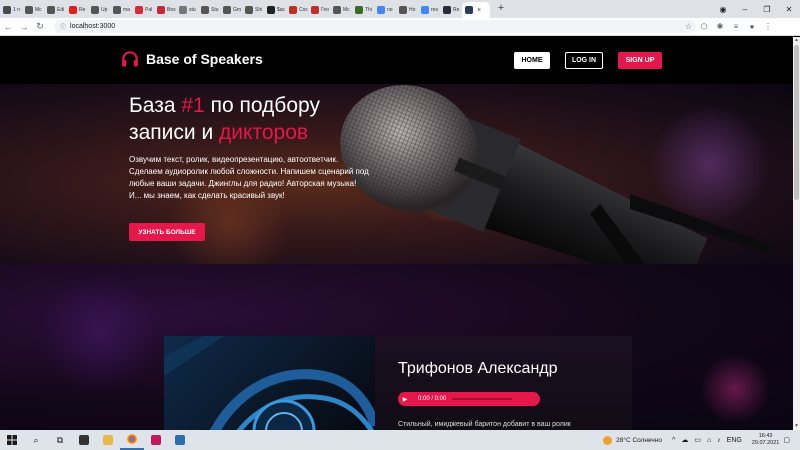  Describe the element at coordinates (478, 368) in the screenshot. I see `speaker-name: Трифонов Александр` at that location.